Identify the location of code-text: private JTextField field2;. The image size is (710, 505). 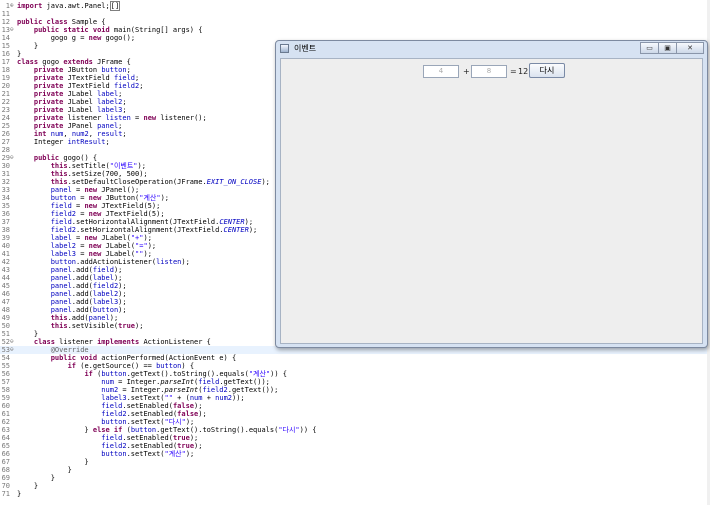
(80, 86).